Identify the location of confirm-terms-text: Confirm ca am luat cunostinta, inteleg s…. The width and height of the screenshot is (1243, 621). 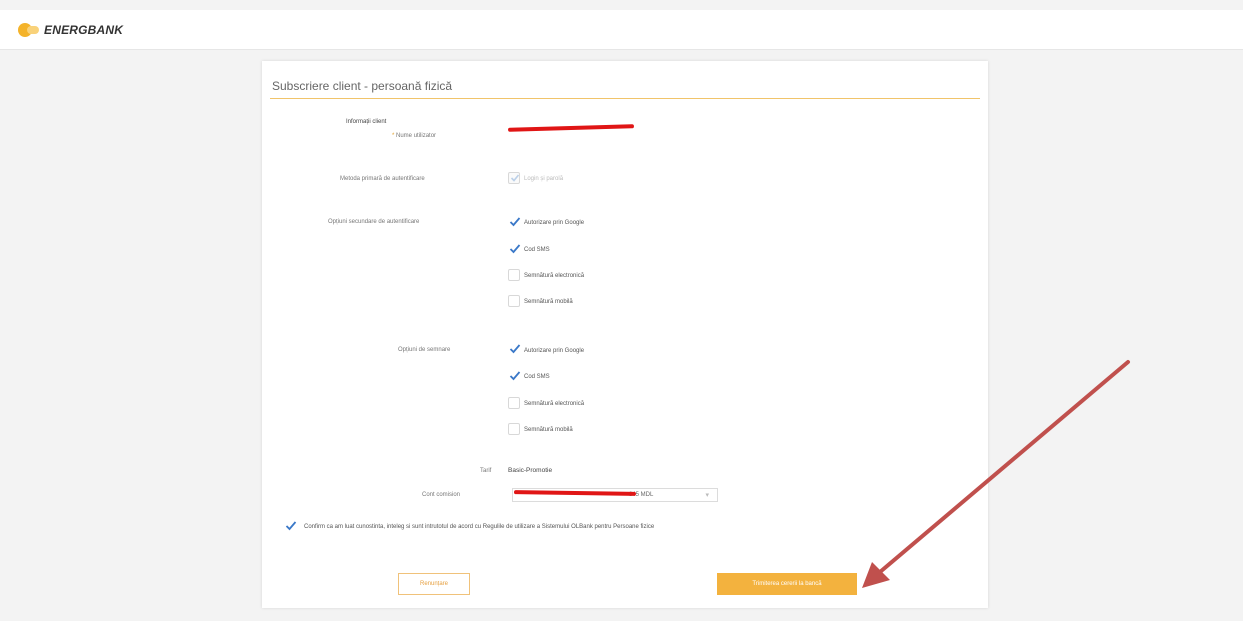
(479, 527).